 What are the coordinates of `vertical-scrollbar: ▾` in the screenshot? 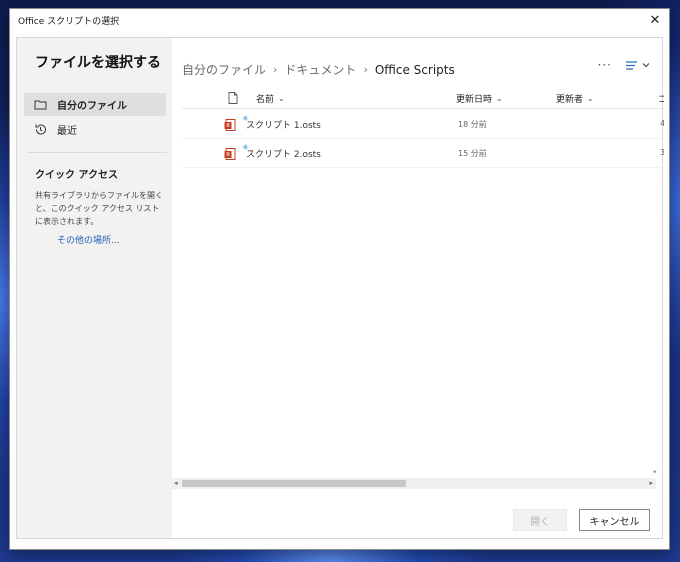 It's located at (657, 281).